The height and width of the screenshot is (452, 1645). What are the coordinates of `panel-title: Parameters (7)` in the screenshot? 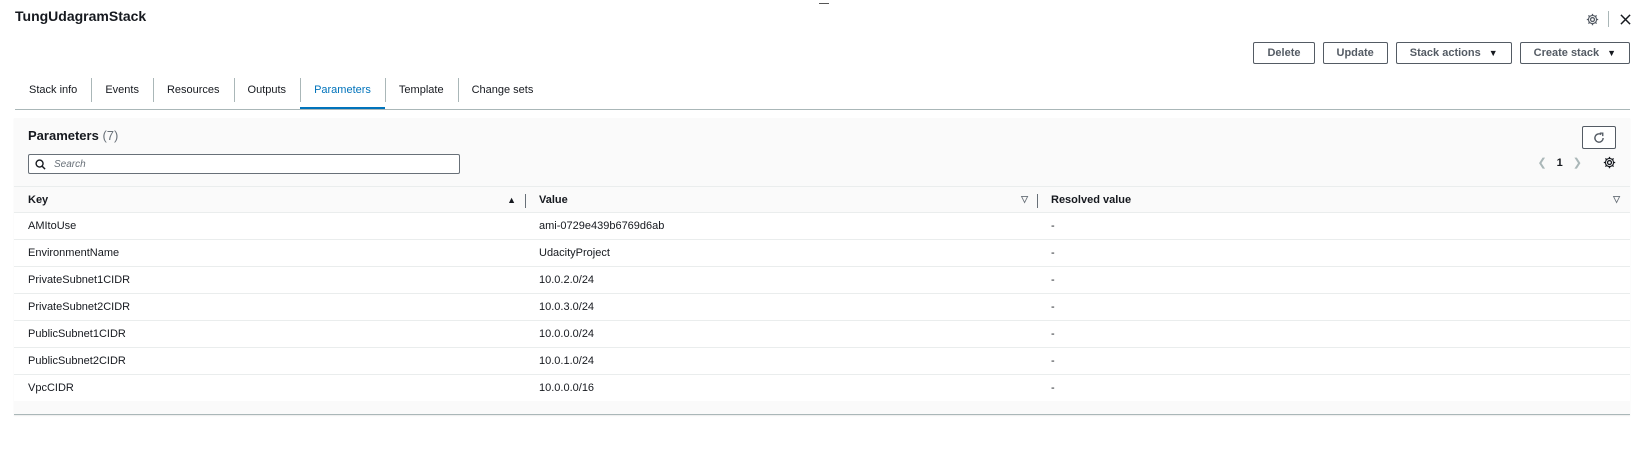 It's located at (73, 135).